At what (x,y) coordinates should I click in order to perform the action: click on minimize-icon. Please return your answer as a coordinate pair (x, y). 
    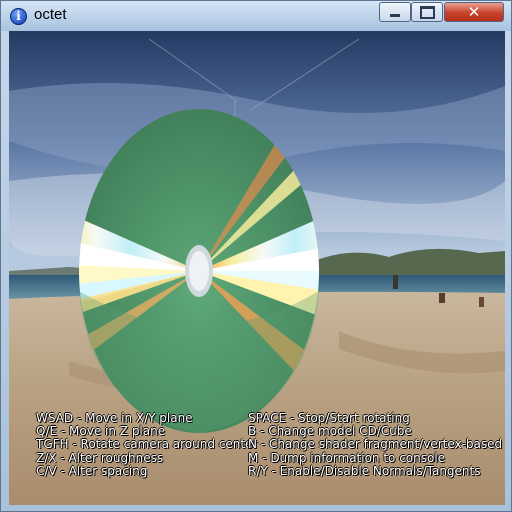
    Looking at the image, I should click on (395, 15).